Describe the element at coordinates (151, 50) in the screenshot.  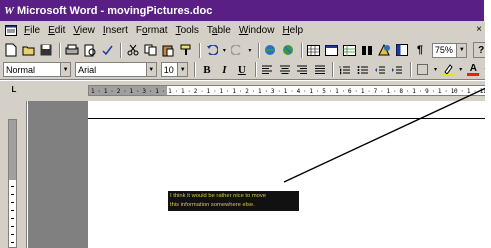
I see `copy-icon` at that location.